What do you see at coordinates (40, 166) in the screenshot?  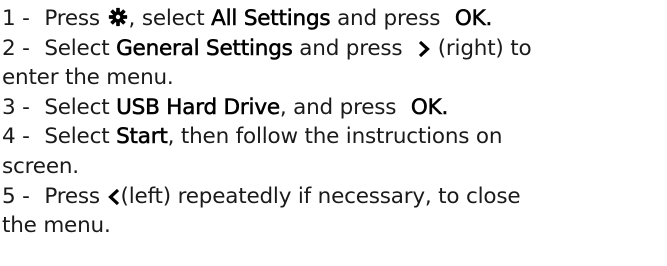 I see `step-text: screen.` at bounding box center [40, 166].